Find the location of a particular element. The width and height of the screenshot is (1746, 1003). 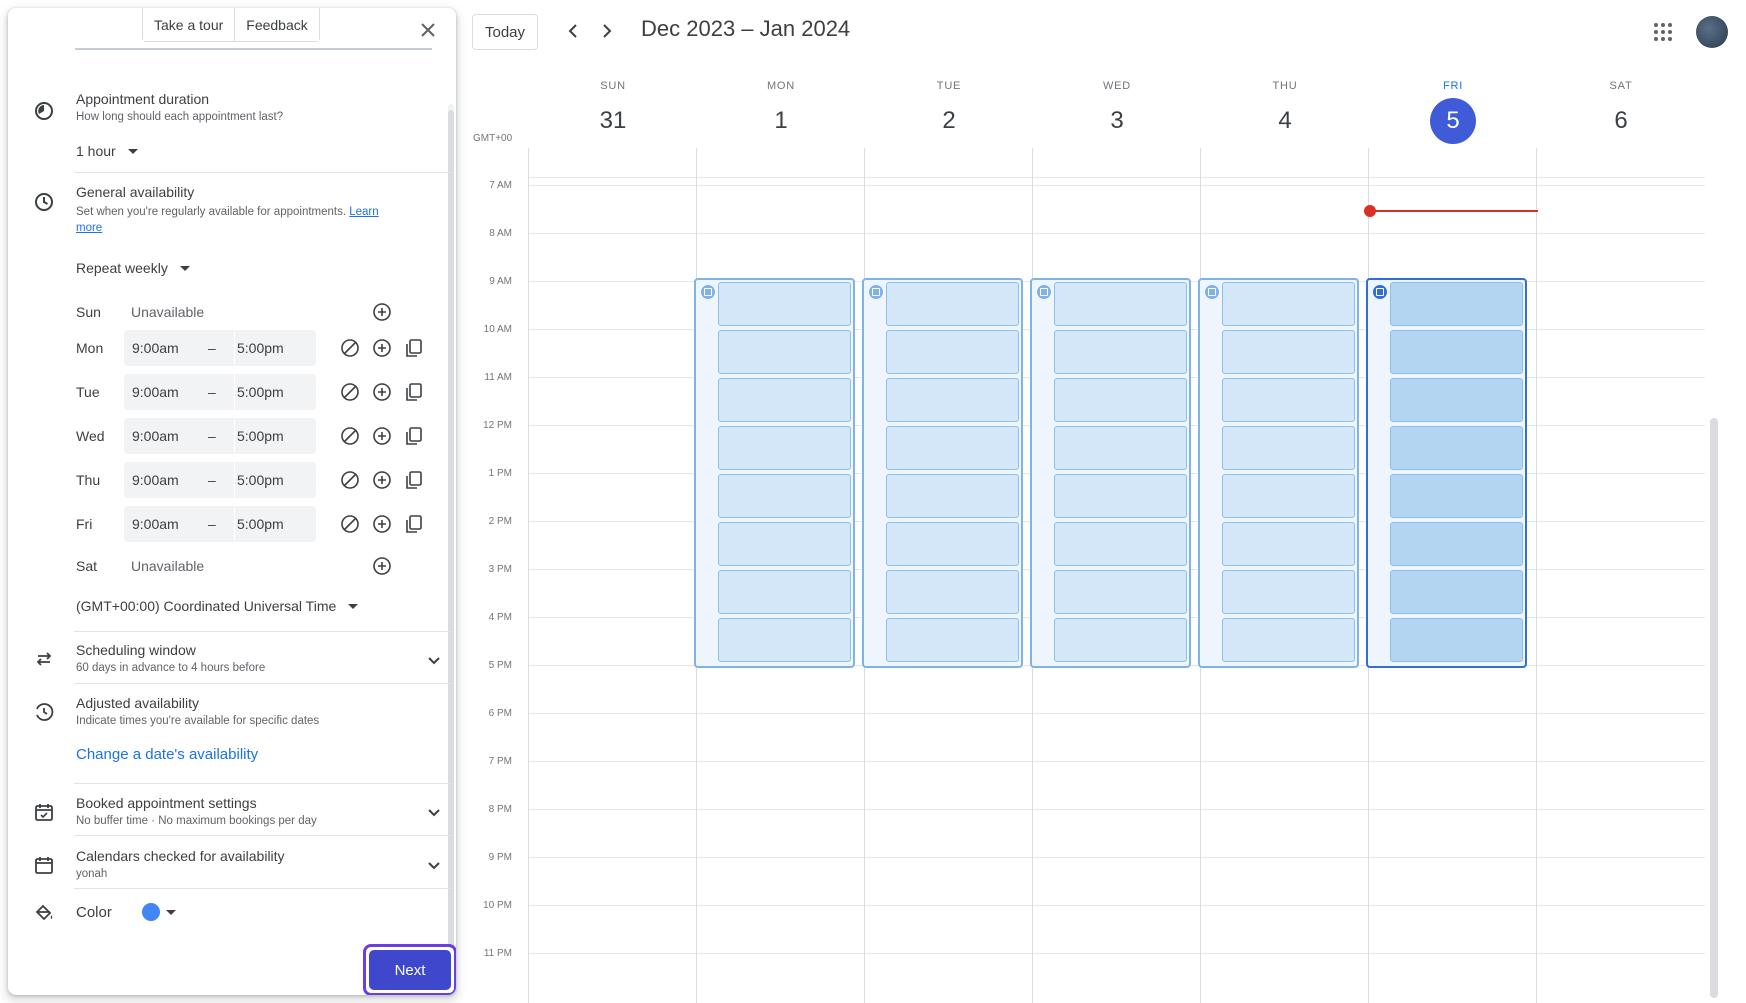

availability-block-thu is located at coordinates (1278, 473).